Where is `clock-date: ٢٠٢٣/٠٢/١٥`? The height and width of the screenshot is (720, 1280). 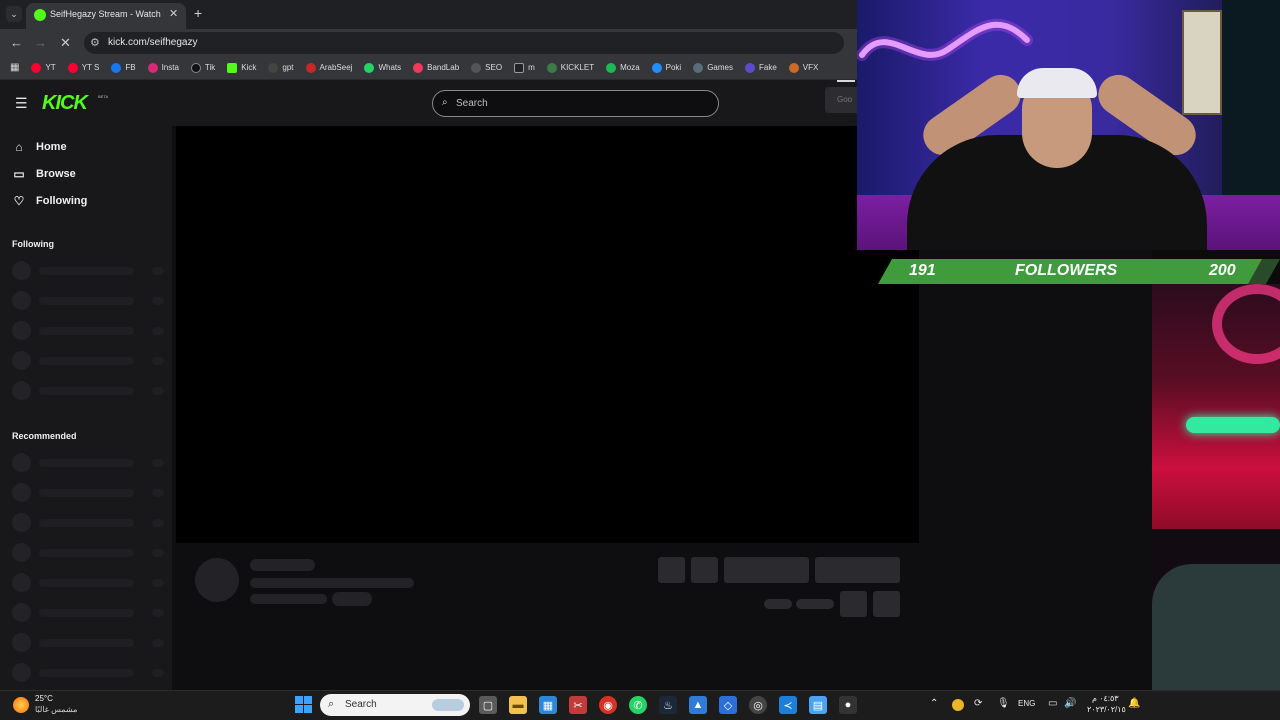
clock-date: ٢٠٢٣/٠٢/١٥ is located at coordinates (1106, 709).